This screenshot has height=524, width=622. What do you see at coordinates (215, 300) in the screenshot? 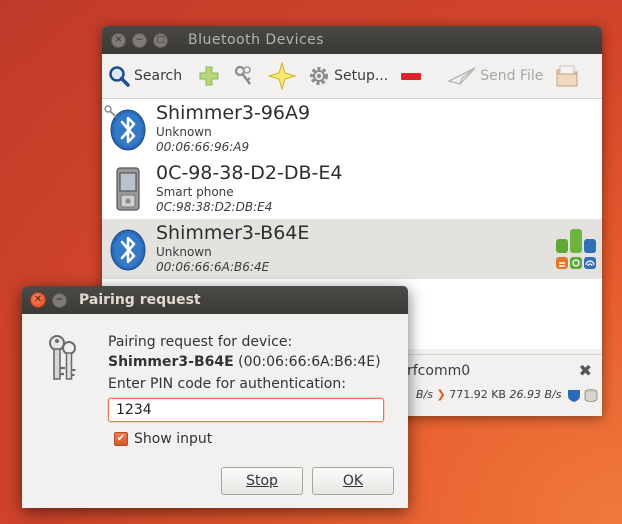
I see `dialog-titlebar: ✕ − Pairing request` at bounding box center [215, 300].